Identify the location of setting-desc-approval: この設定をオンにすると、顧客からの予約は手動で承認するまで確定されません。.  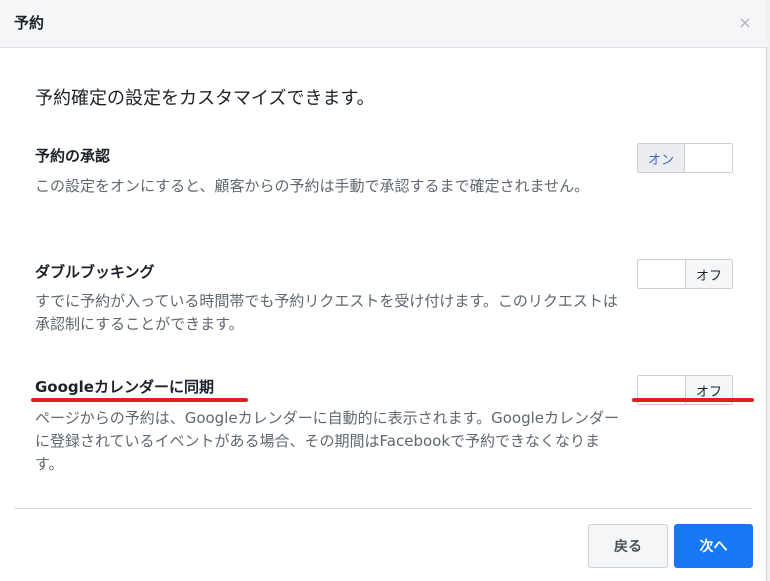
(312, 186).